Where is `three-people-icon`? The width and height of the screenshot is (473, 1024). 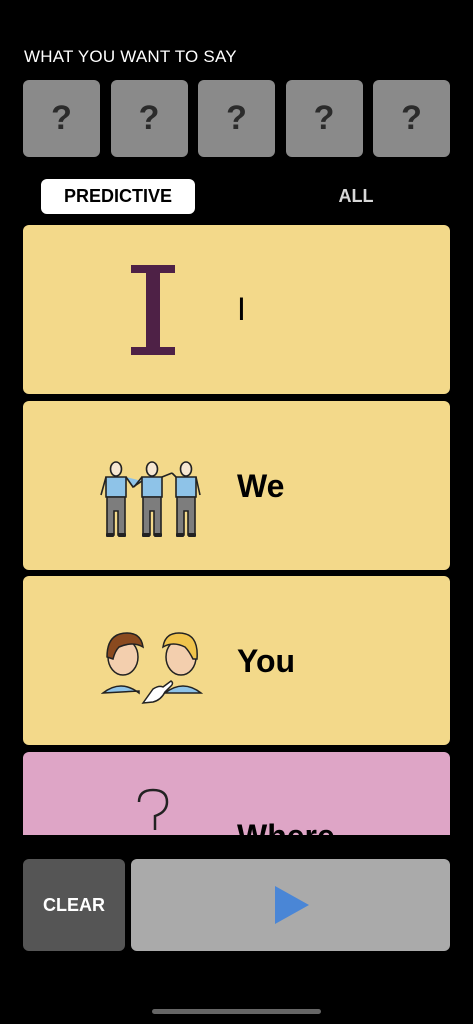 three-people-icon is located at coordinates (150, 499).